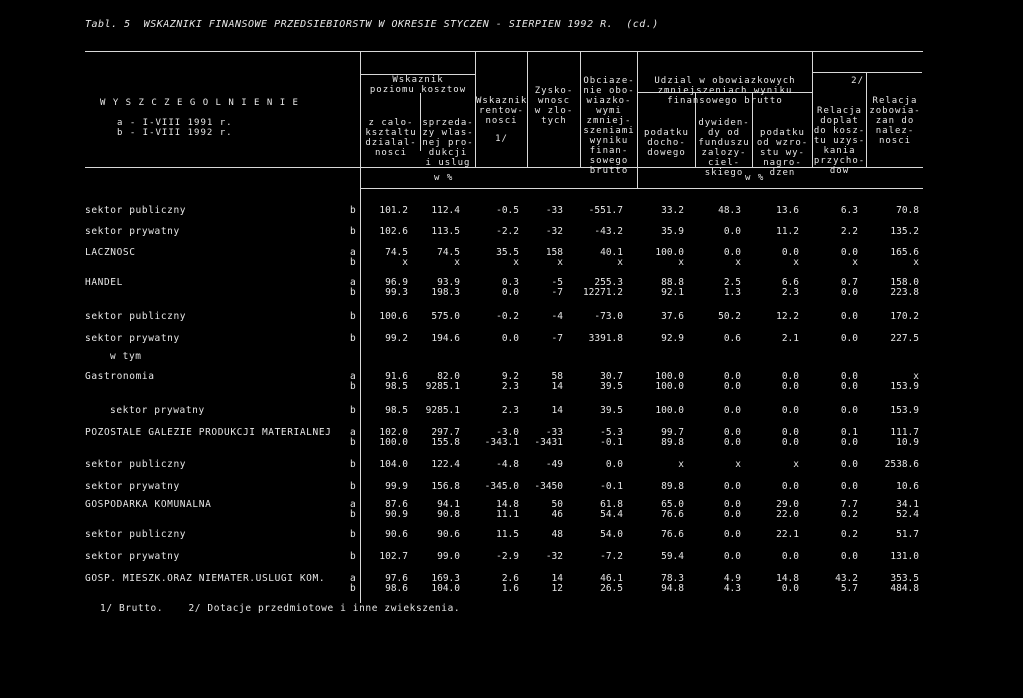 The image size is (1023, 698). I want to click on table-cell: 74.5, so click(448, 252).